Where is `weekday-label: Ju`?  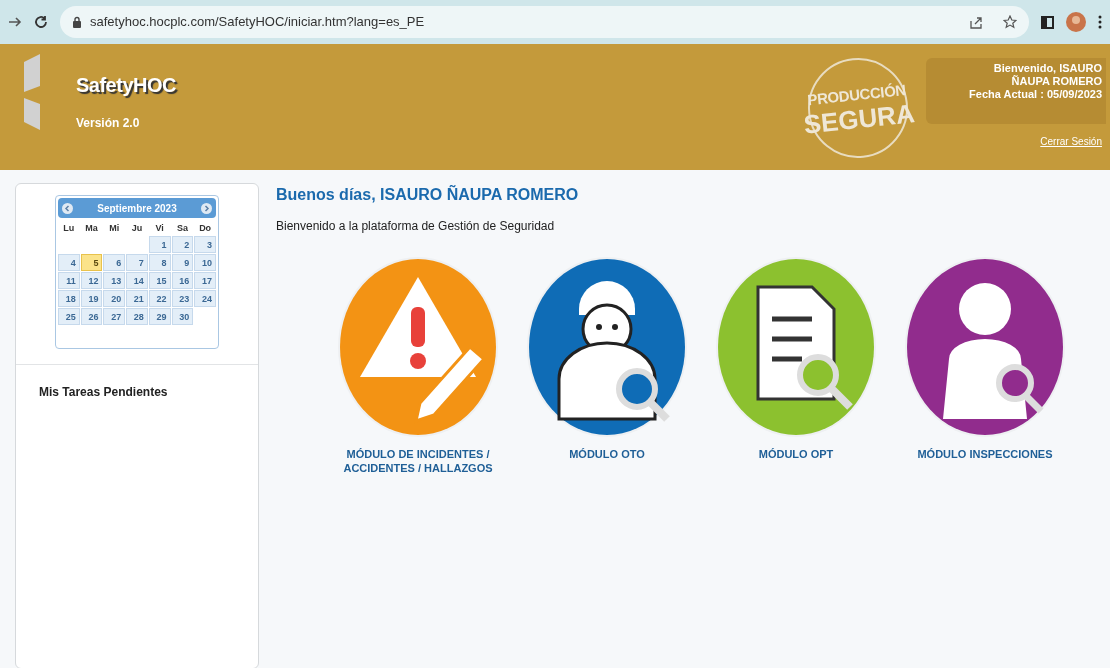
weekday-label: Ju is located at coordinates (137, 228).